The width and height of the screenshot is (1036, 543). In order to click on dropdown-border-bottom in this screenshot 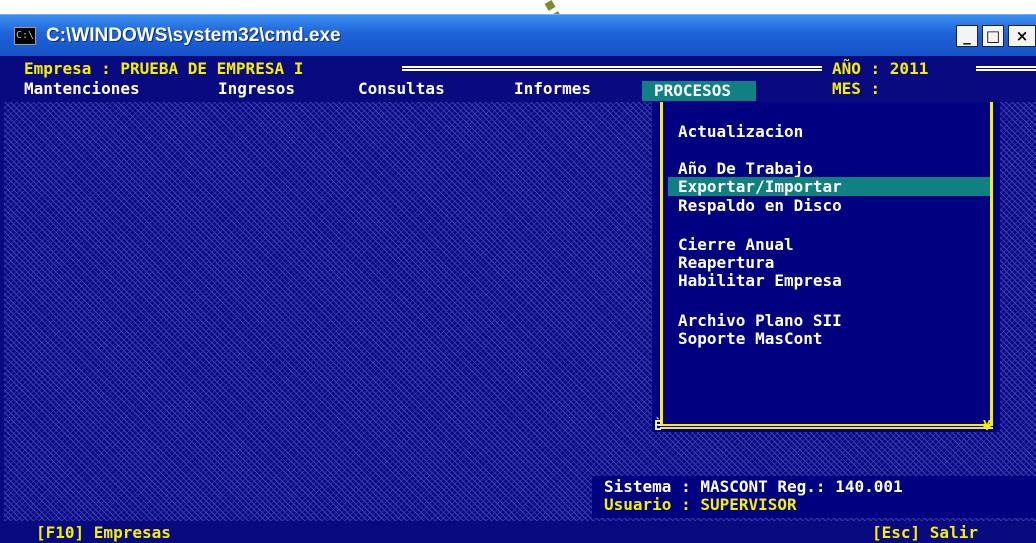, I will do `click(826, 426)`.